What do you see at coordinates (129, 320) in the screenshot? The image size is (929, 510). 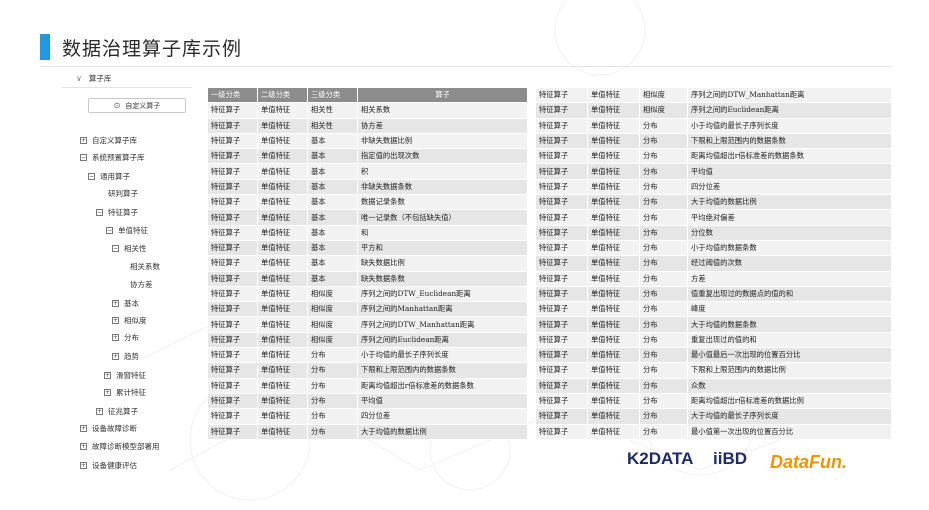 I see `tree-item: + 相似度` at bounding box center [129, 320].